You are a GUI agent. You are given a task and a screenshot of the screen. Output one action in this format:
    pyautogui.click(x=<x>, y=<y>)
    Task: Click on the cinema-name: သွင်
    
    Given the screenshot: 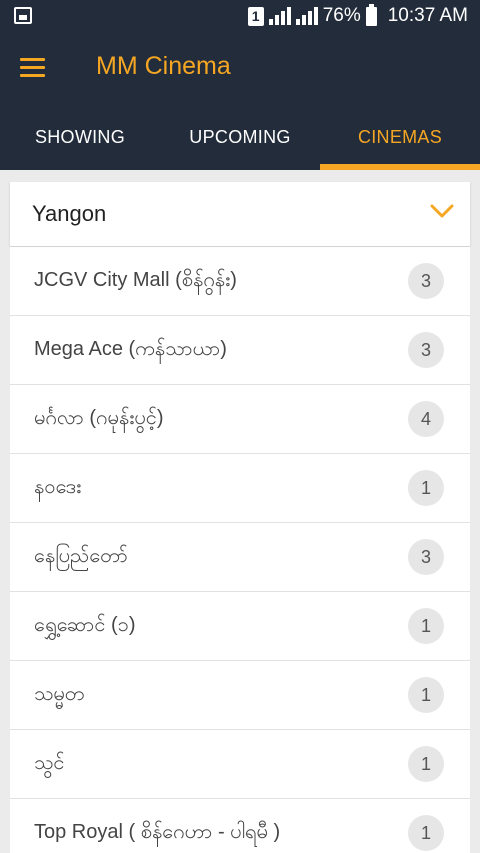 What is the action you would take?
    pyautogui.click(x=49, y=763)
    